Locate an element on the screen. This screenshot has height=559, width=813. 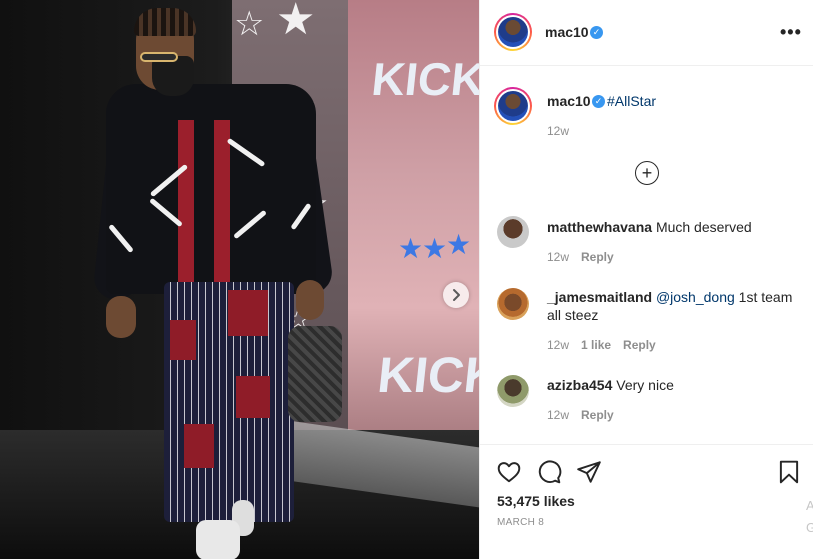
comment-meta: 12w 1 like Reply is located at coordinates (601, 345).